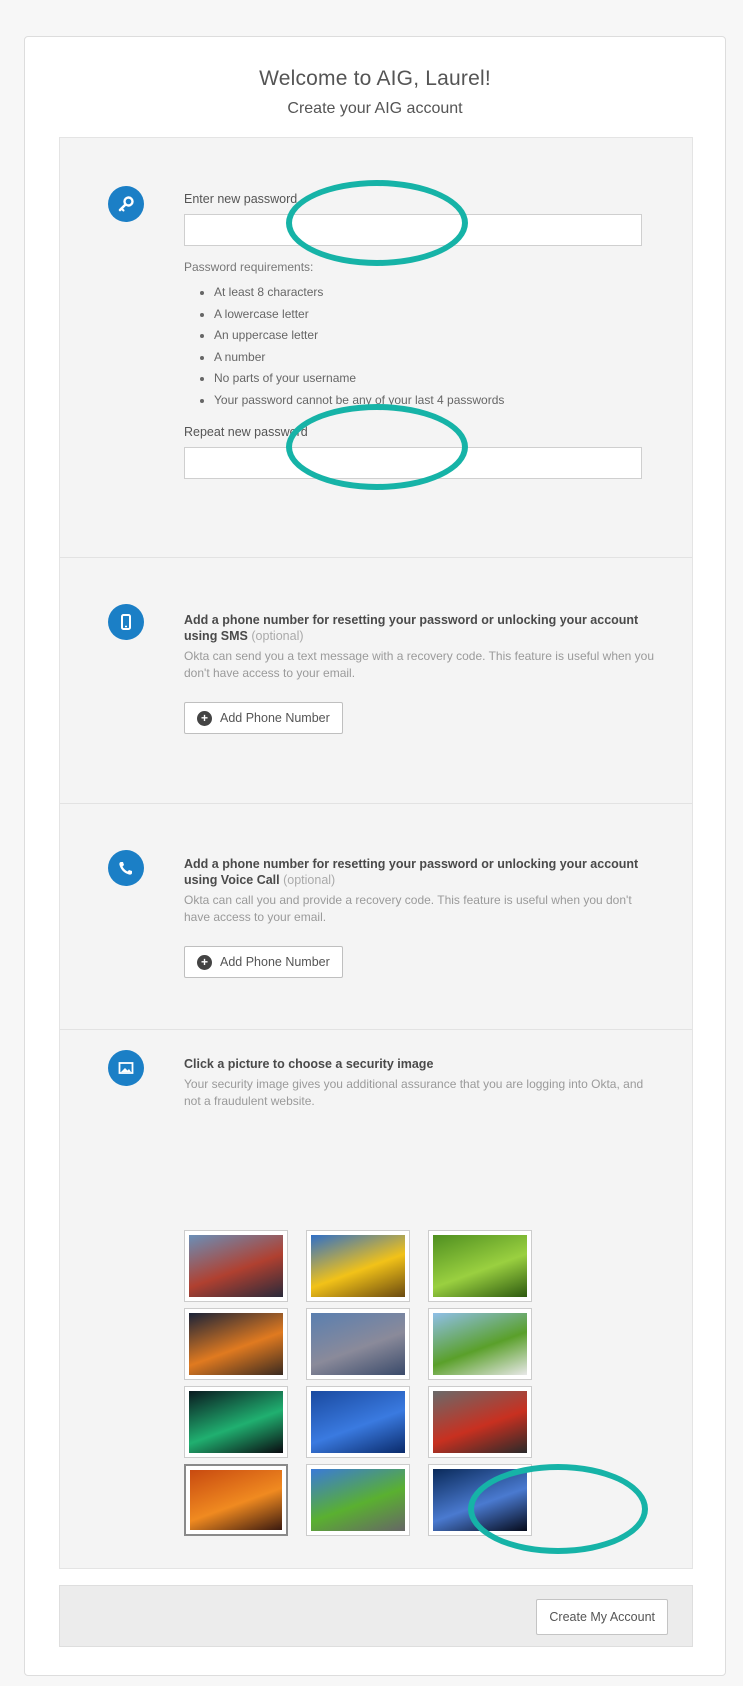  I want to click on sms-optional: (optional), so click(277, 636).